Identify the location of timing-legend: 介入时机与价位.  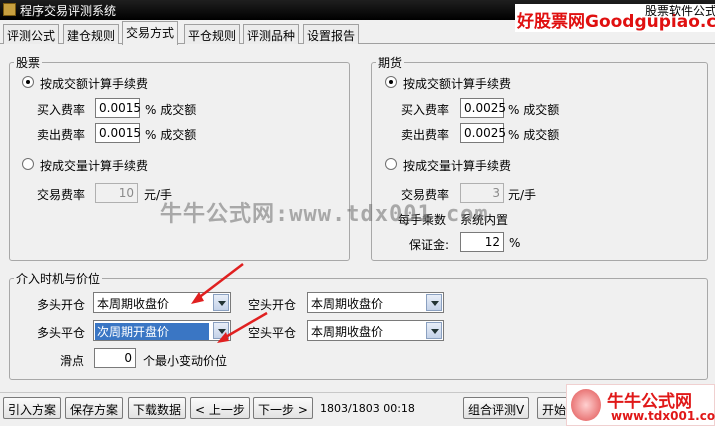
(58, 279).